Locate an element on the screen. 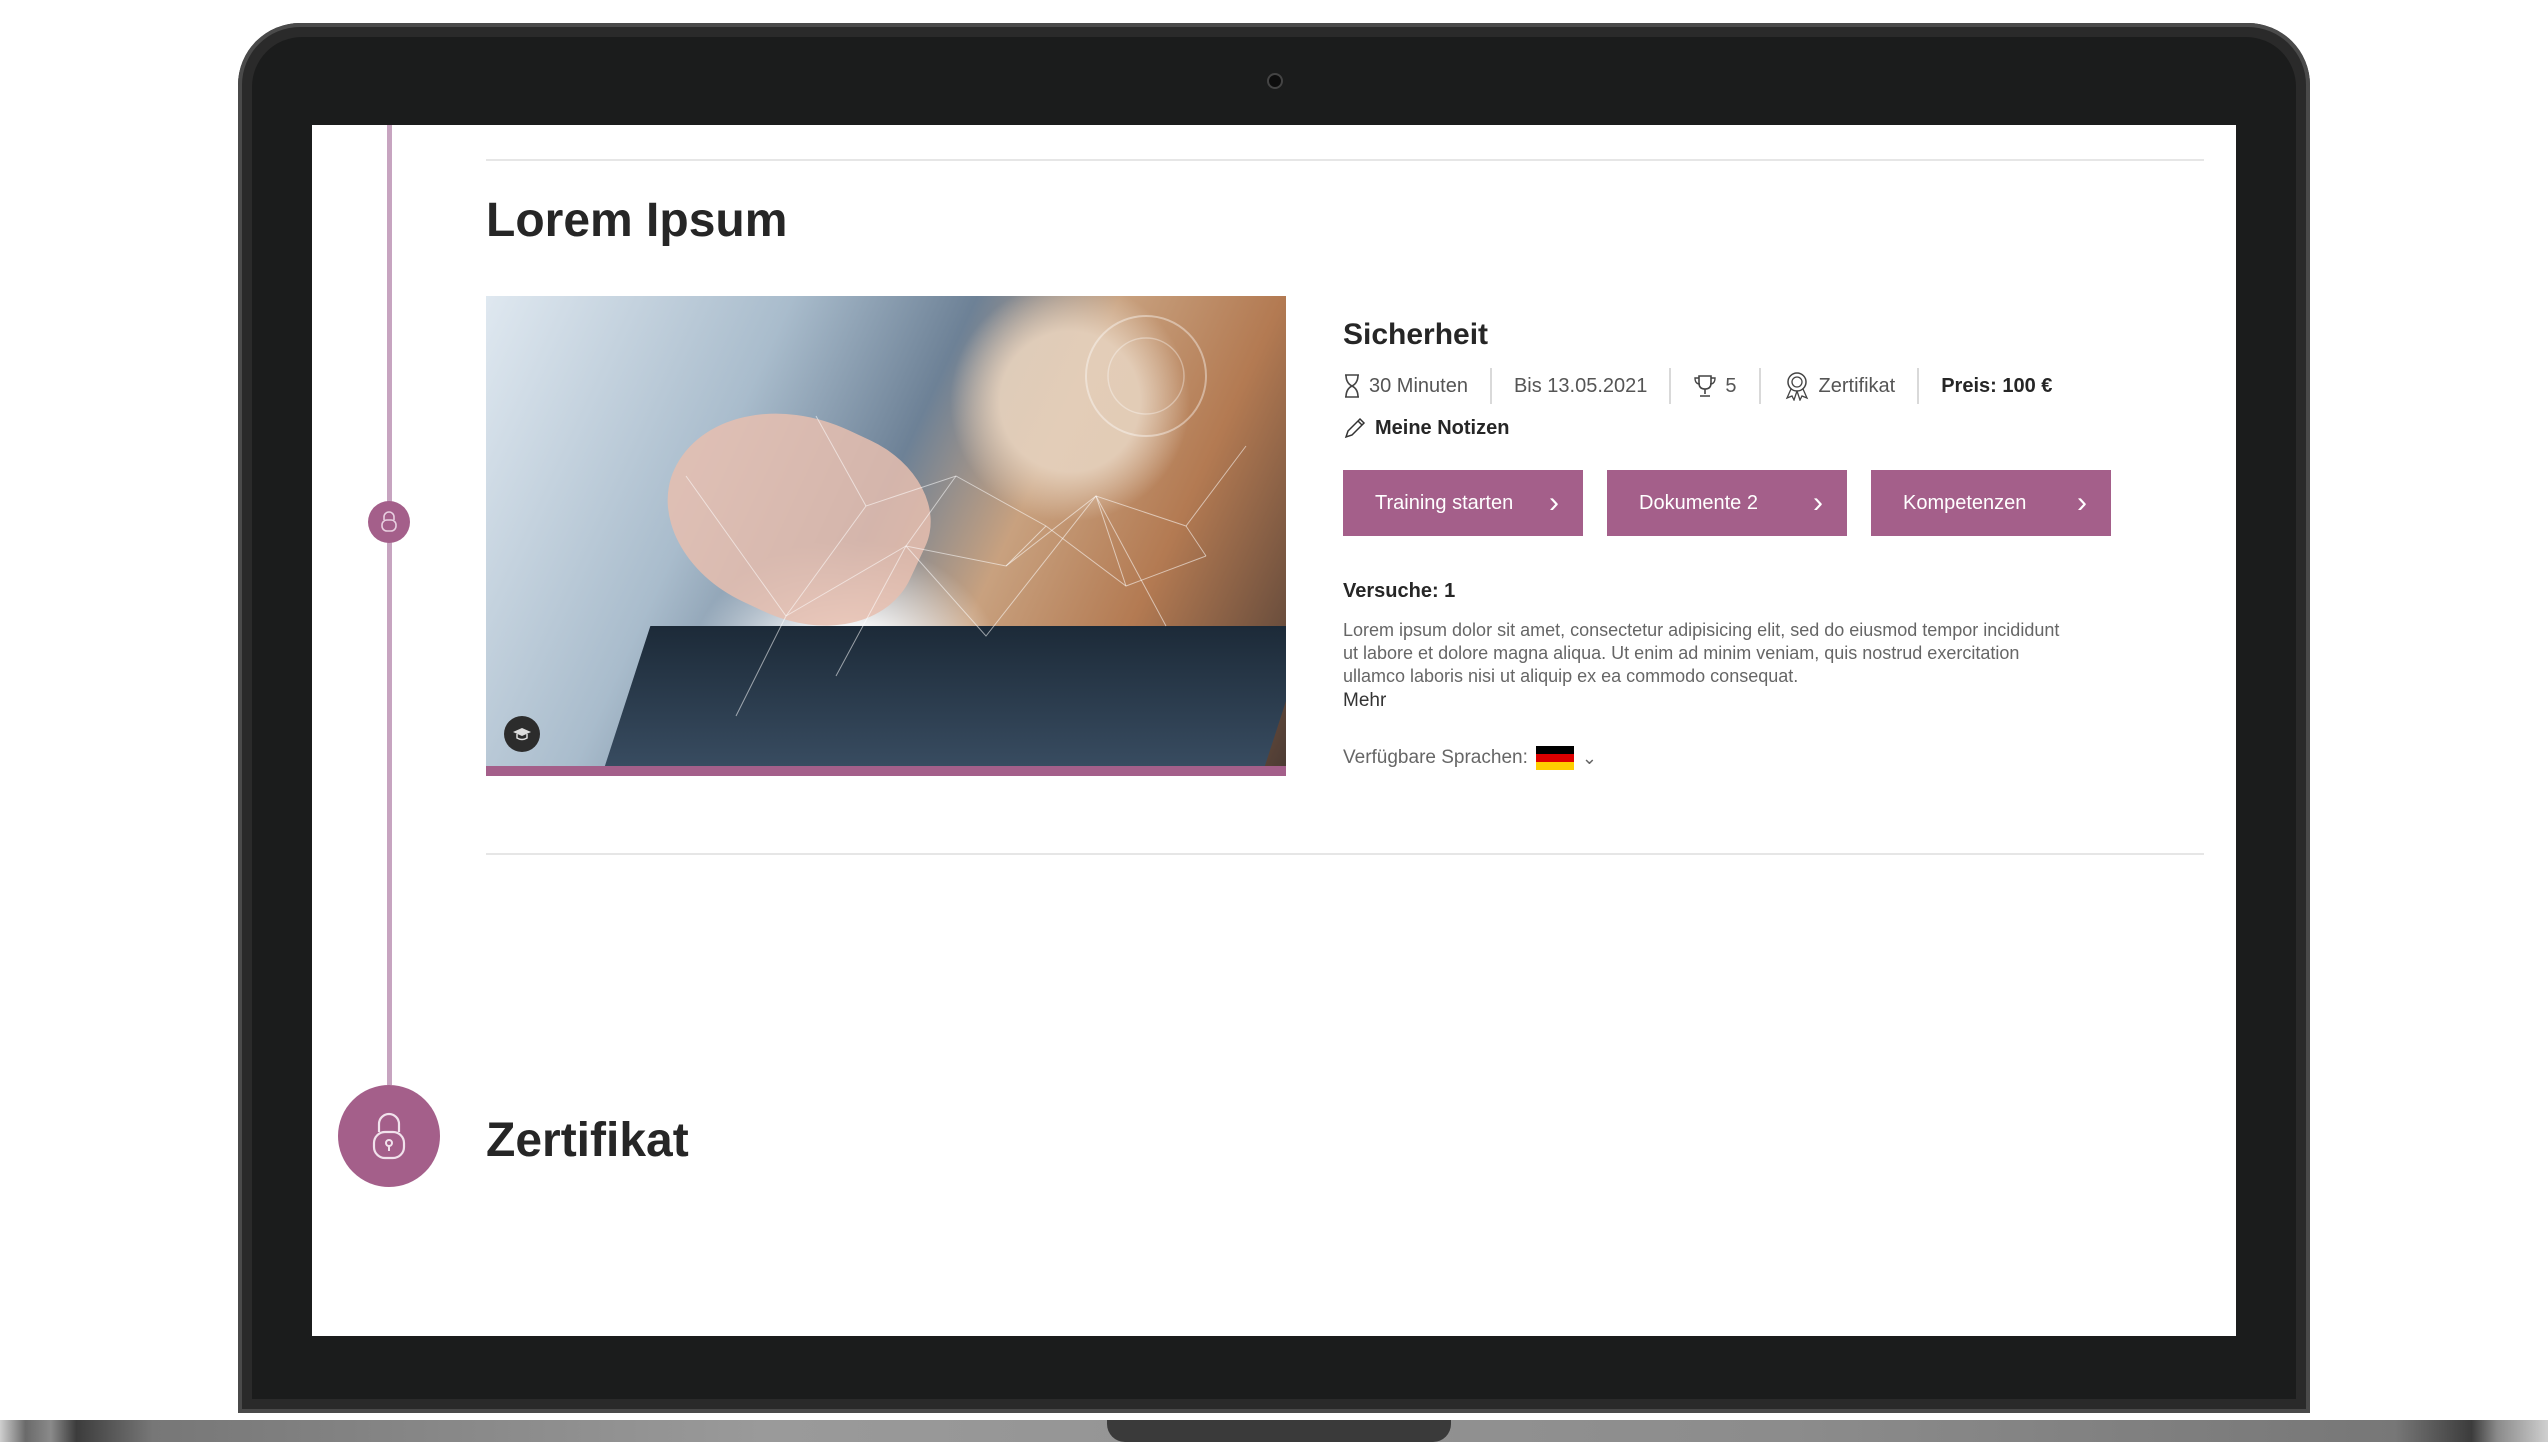 This screenshot has height=1442, width=2548. laptop-notch is located at coordinates (1279, 1431).